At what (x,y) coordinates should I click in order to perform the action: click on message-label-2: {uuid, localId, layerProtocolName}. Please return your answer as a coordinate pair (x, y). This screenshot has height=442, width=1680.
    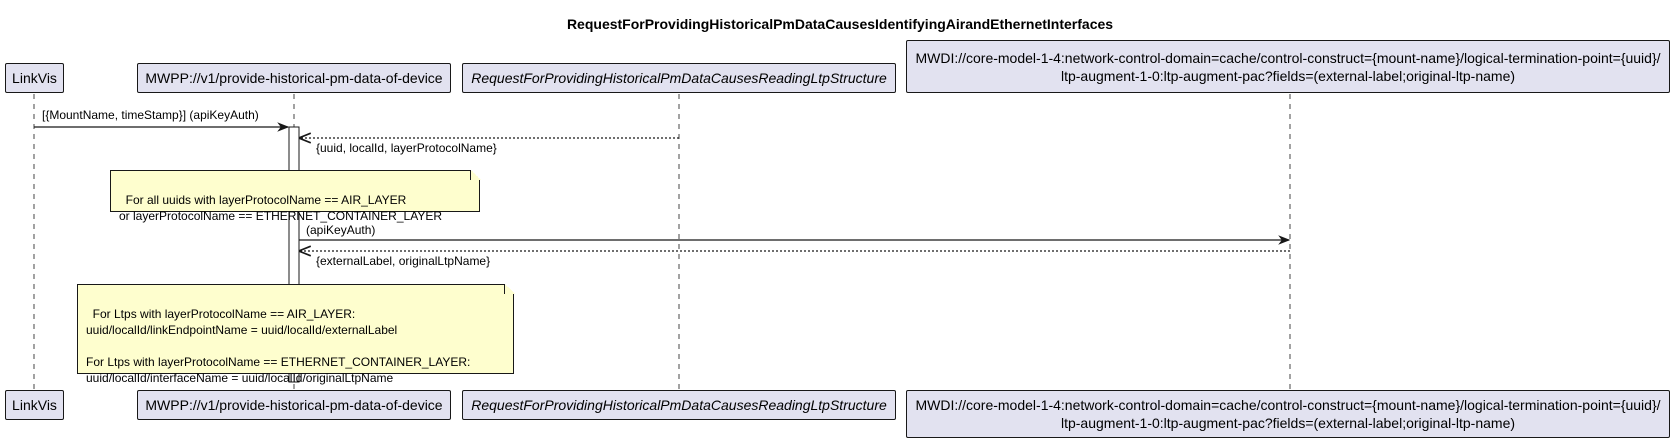
    Looking at the image, I should click on (406, 148).